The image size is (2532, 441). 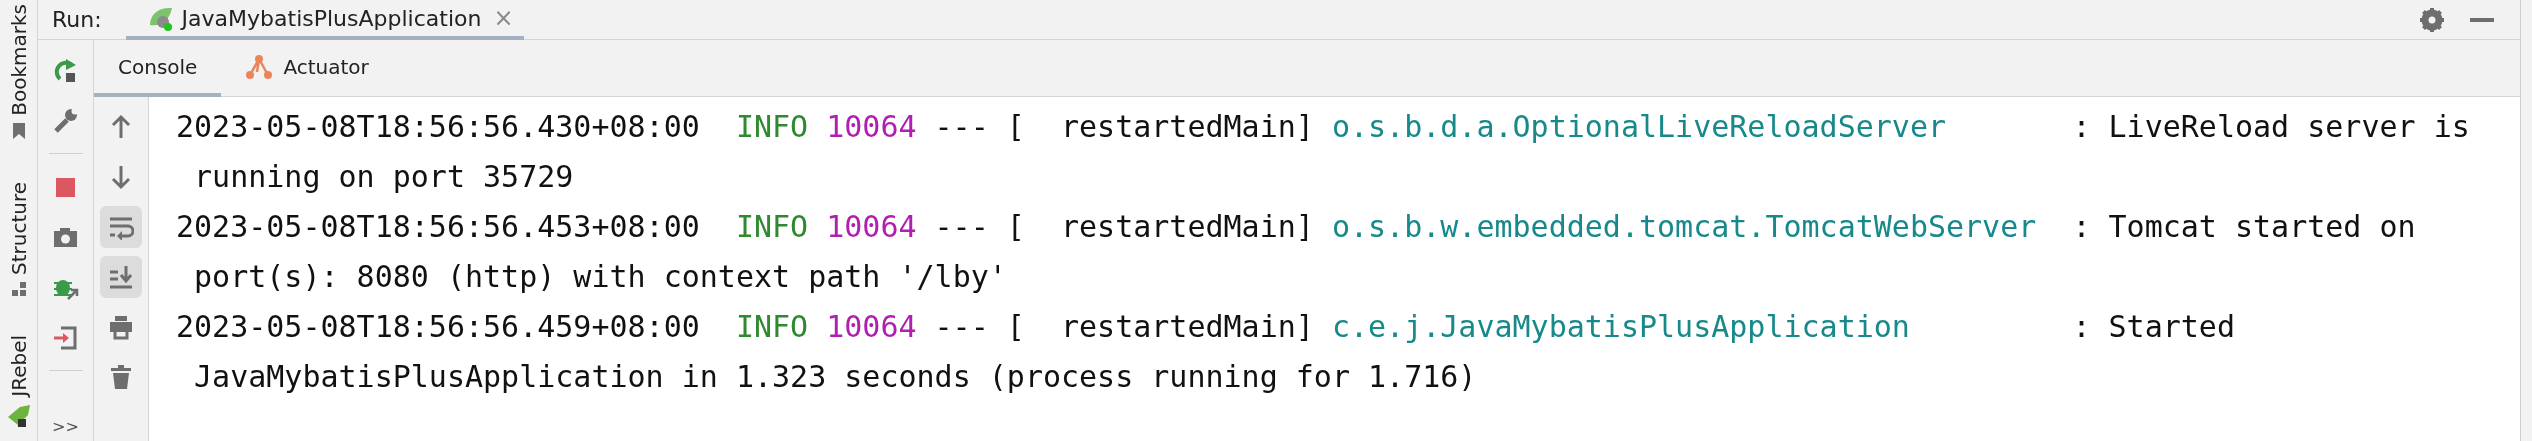 What do you see at coordinates (18, 288) in the screenshot?
I see `structure-icon` at bounding box center [18, 288].